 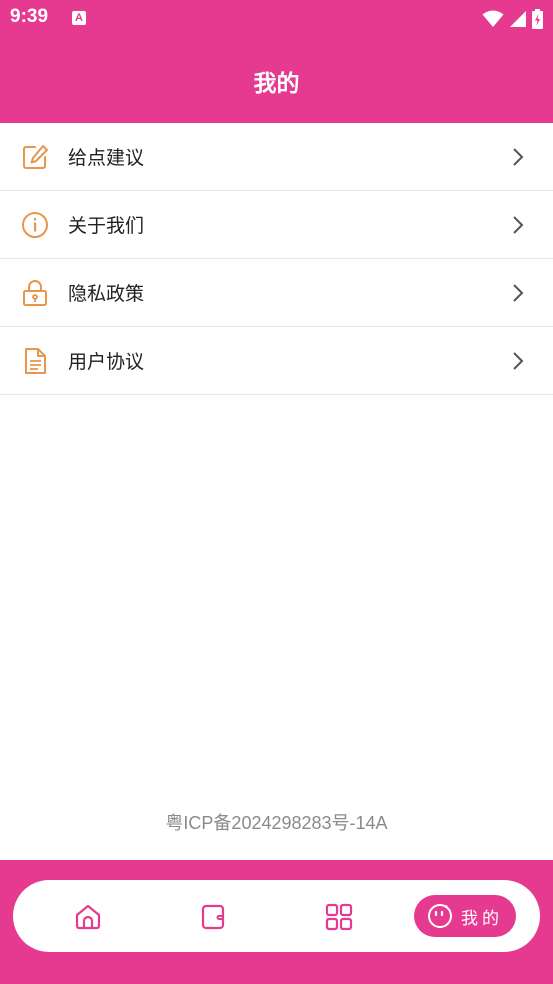 What do you see at coordinates (213, 917) in the screenshot?
I see `wallet-icon` at bounding box center [213, 917].